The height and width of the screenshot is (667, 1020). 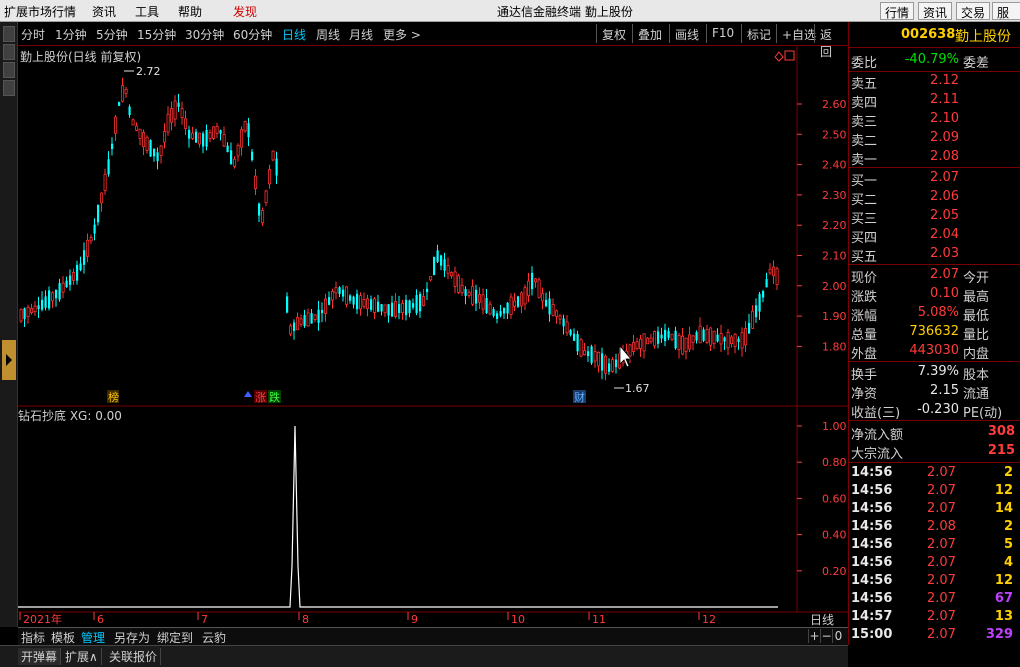 I want to click on zoom-reset-button: 0, so click(x=838, y=636).